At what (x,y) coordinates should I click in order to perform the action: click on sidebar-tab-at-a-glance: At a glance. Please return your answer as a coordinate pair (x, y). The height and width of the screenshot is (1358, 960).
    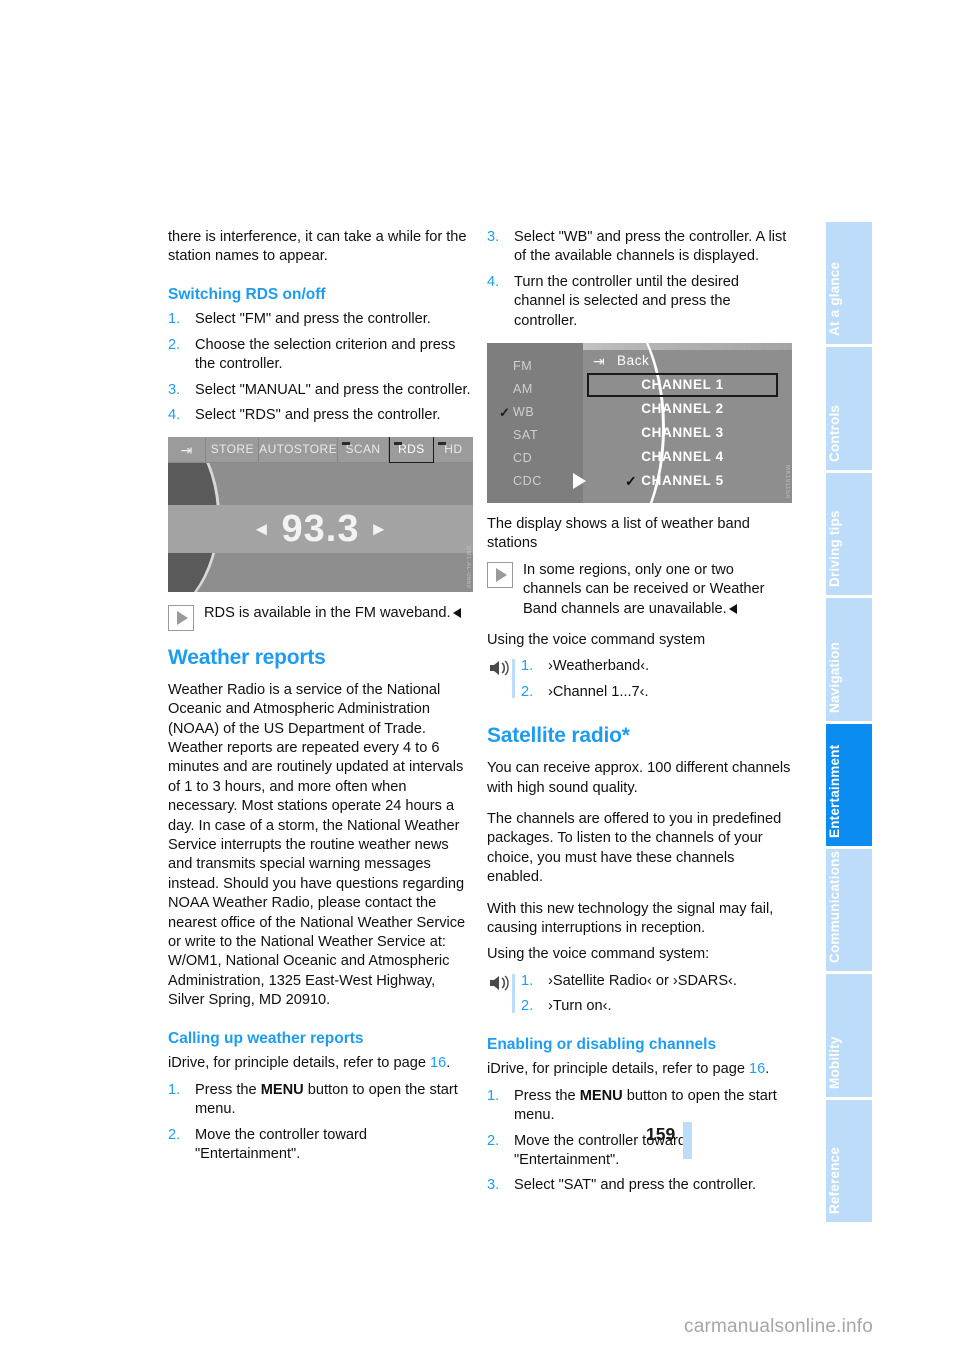
    Looking at the image, I should click on (849, 283).